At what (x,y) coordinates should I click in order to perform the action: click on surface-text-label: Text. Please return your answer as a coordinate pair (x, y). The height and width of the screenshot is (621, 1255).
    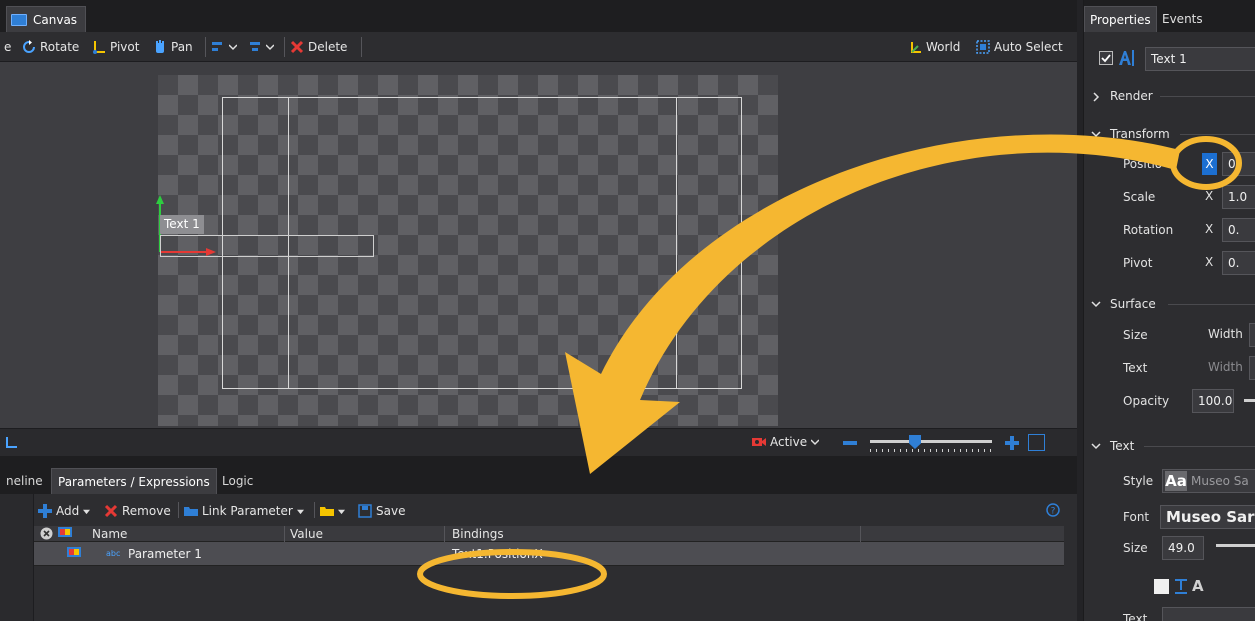
    Looking at the image, I should click on (1135, 368).